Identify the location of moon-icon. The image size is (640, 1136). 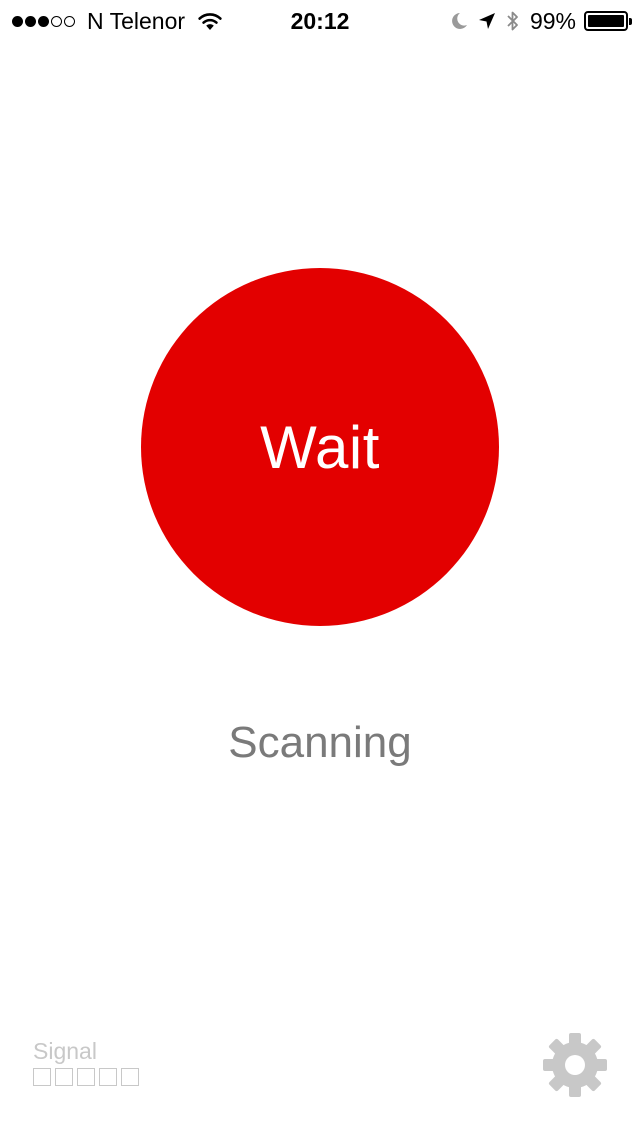
(459, 21).